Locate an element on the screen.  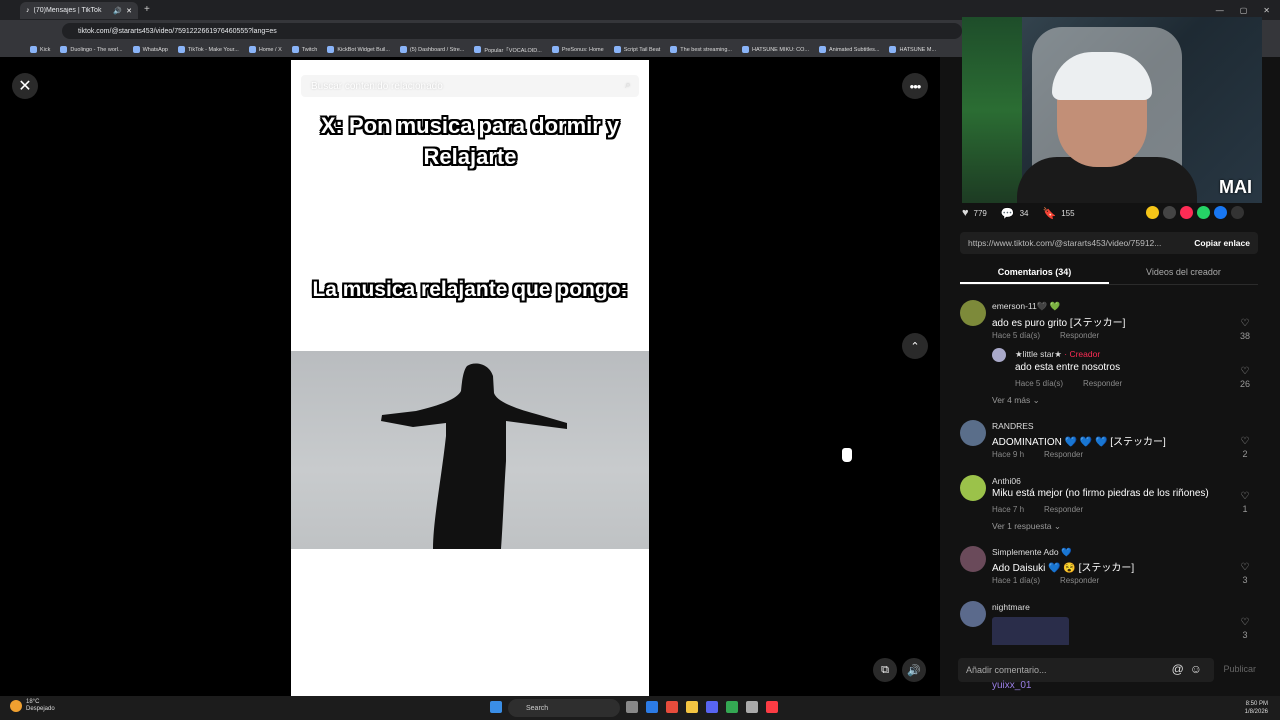
bookmark-item: WhatsApp is located at coordinates (150, 49).